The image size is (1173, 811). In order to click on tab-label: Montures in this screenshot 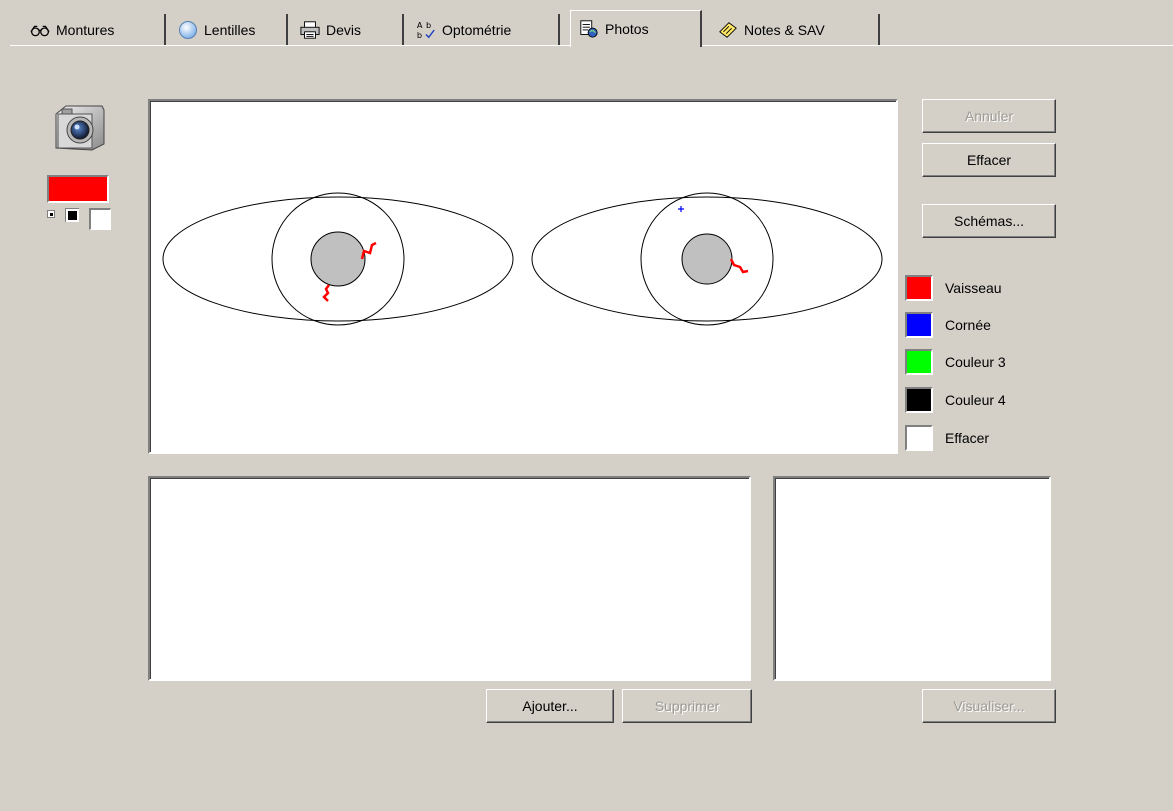, I will do `click(85, 29)`.